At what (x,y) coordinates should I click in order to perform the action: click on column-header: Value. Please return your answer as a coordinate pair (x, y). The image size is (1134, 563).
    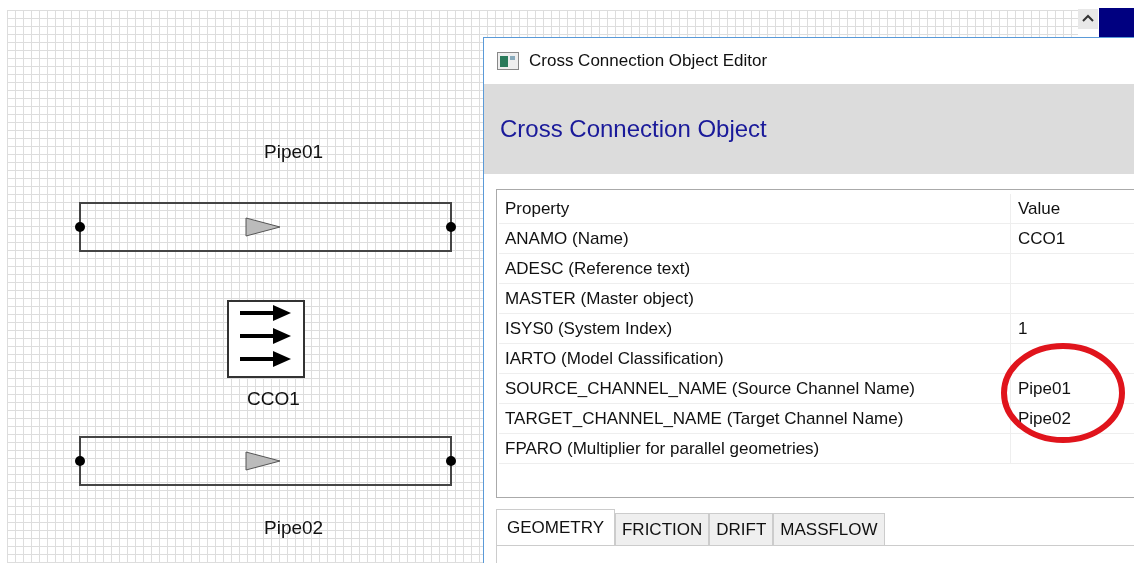
    Looking at the image, I should click on (1036, 208).